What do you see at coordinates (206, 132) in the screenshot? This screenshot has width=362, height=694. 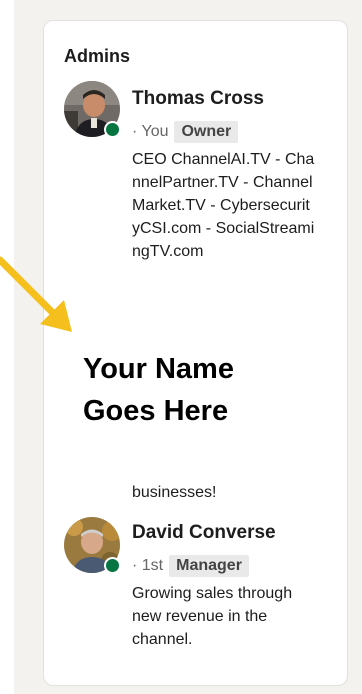 I see `role-badge-owner: Owner` at bounding box center [206, 132].